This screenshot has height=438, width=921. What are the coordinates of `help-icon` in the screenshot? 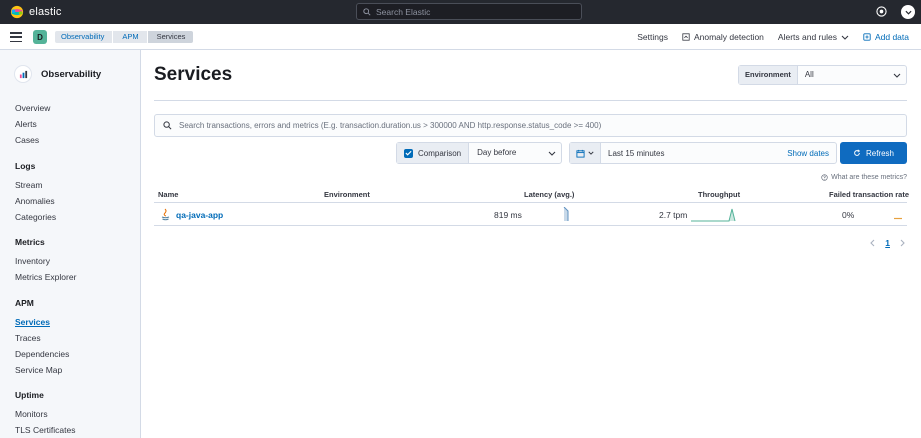 It's located at (881, 11).